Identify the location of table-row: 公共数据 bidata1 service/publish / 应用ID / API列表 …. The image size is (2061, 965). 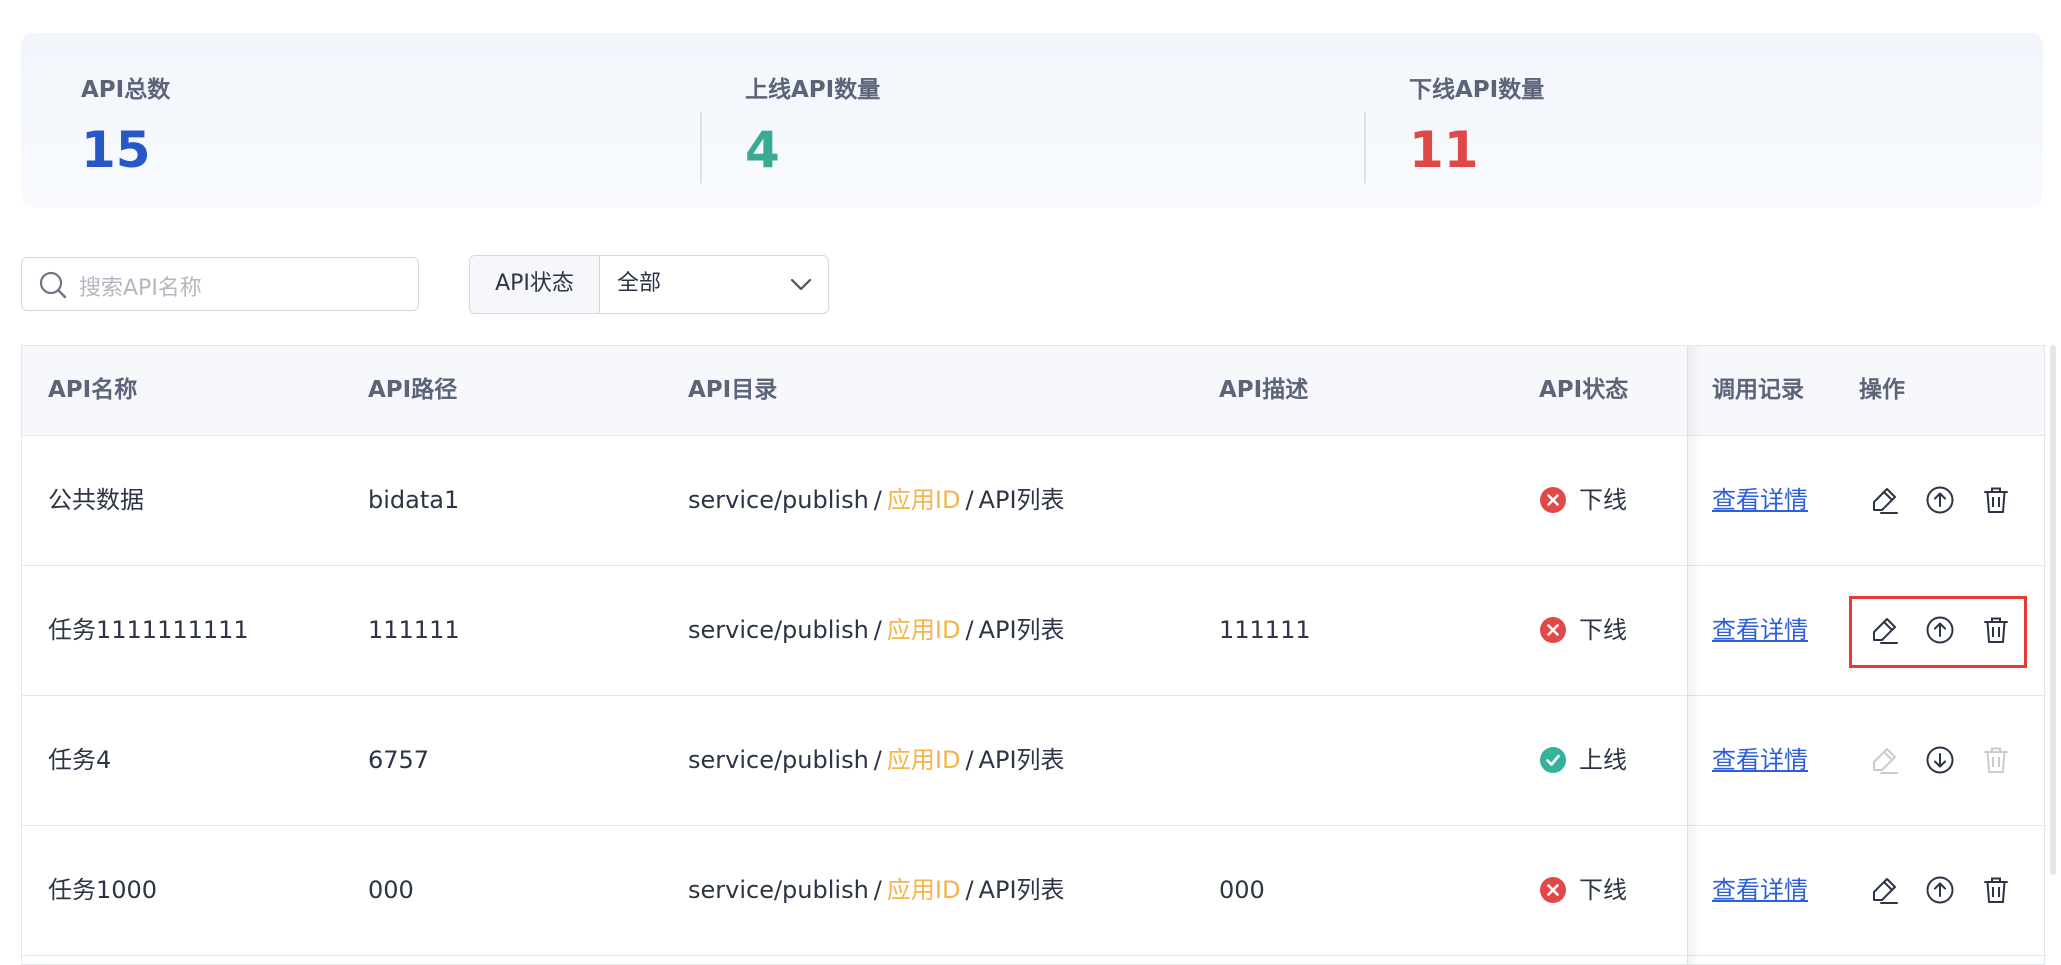
(1033, 501).